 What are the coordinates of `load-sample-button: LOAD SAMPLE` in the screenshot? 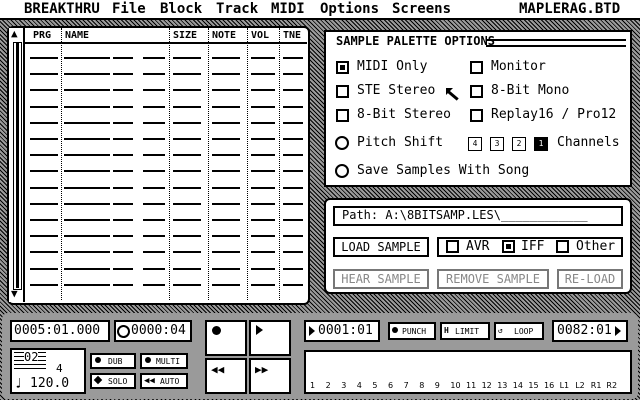 It's located at (381, 247).